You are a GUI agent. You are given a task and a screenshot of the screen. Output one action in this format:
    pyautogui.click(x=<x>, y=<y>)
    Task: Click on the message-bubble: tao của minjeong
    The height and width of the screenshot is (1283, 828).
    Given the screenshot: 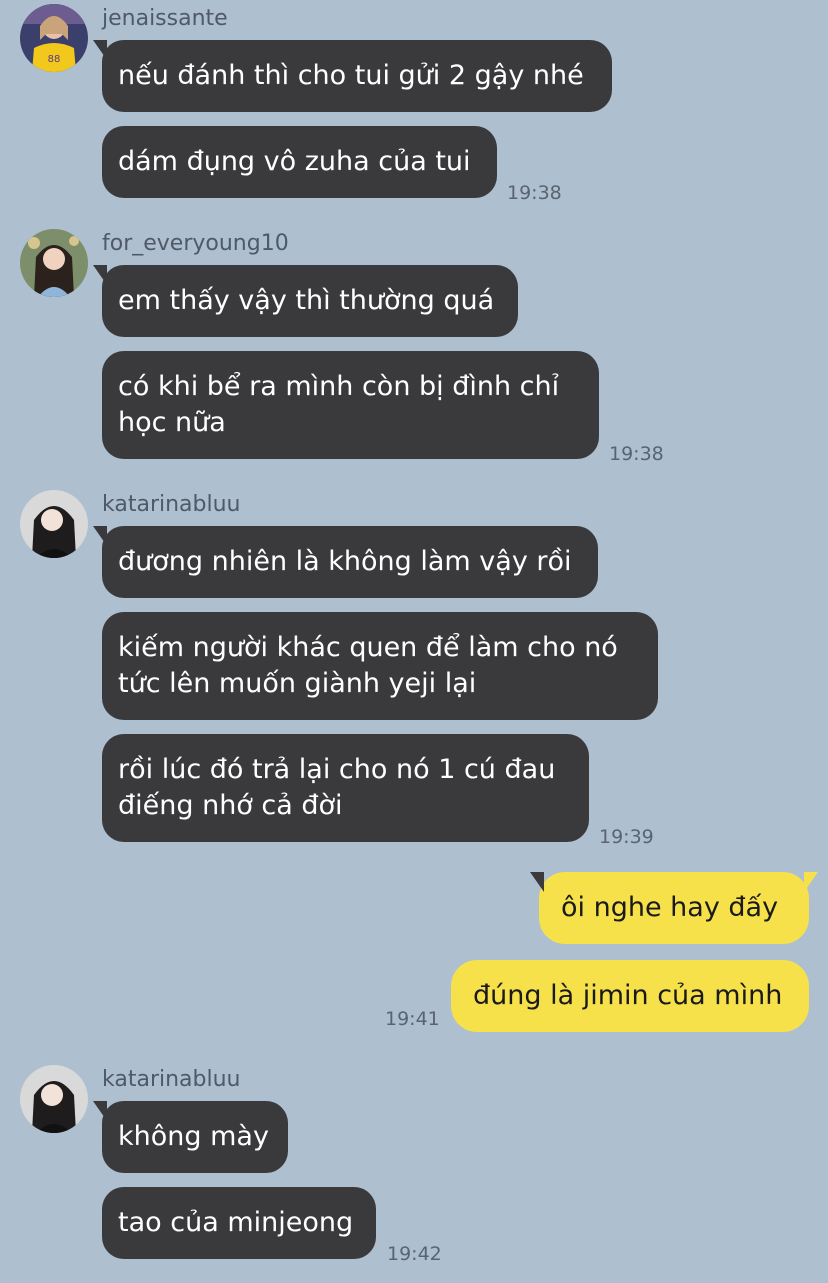 What is the action you would take?
    pyautogui.click(x=239, y=1223)
    